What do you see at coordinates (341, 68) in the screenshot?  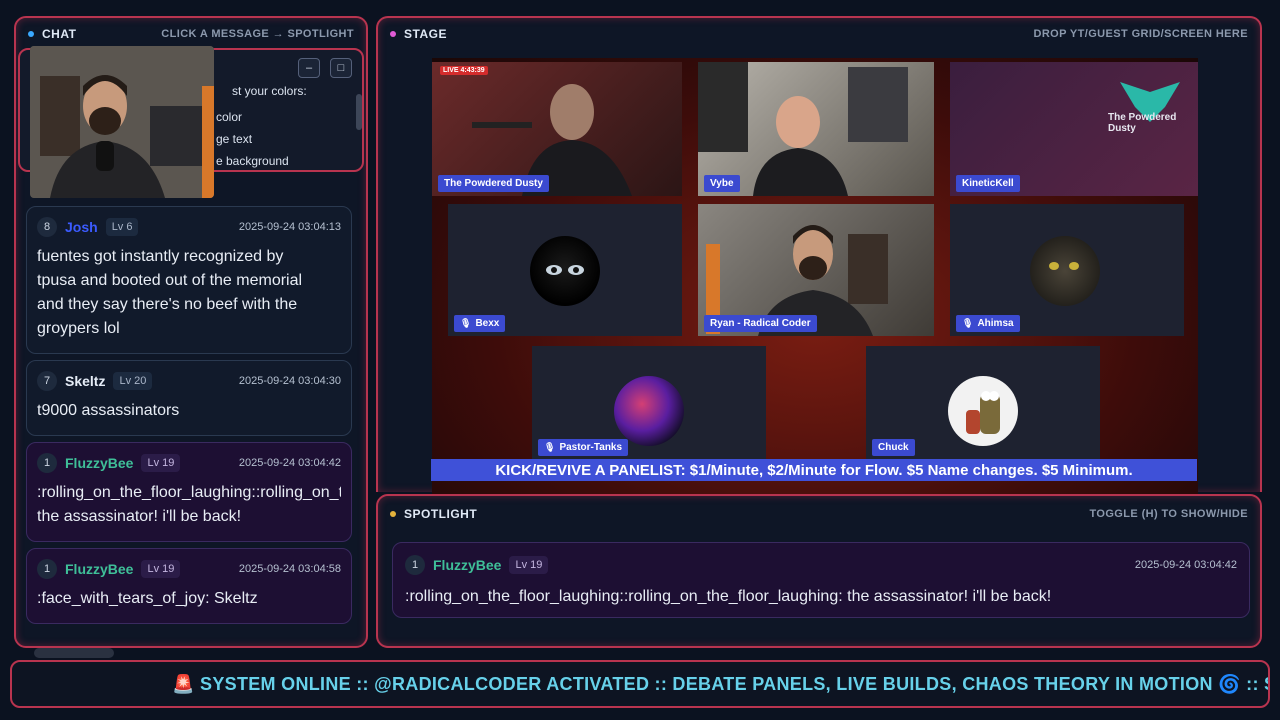 I see `maximize-button: □` at bounding box center [341, 68].